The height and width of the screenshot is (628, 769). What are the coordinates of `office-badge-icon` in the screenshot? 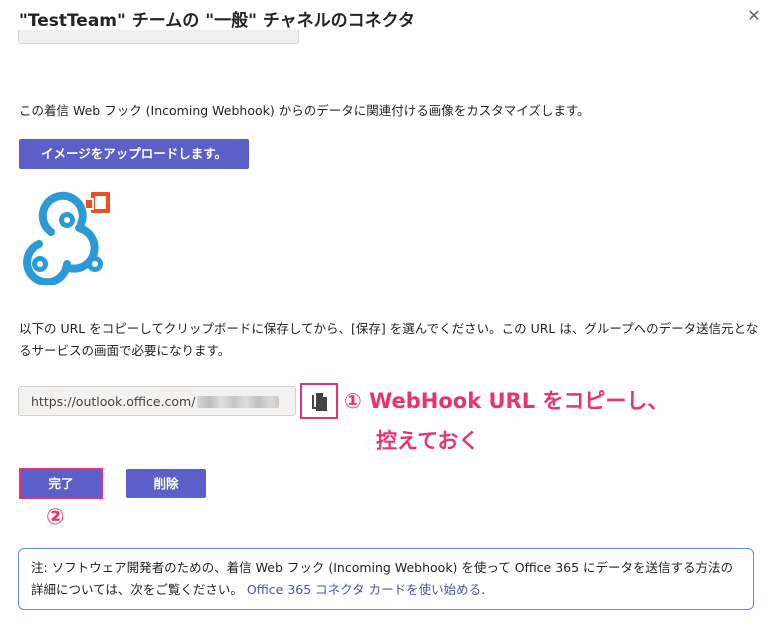 It's located at (97, 202).